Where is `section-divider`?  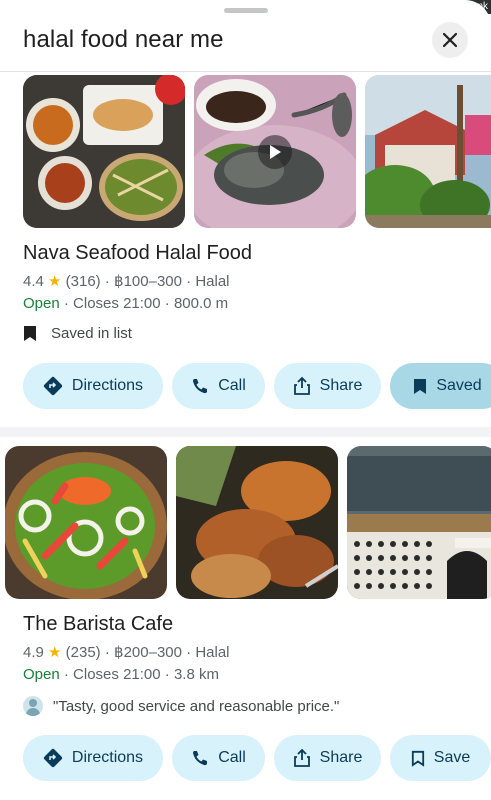
section-divider is located at coordinates (245, 432).